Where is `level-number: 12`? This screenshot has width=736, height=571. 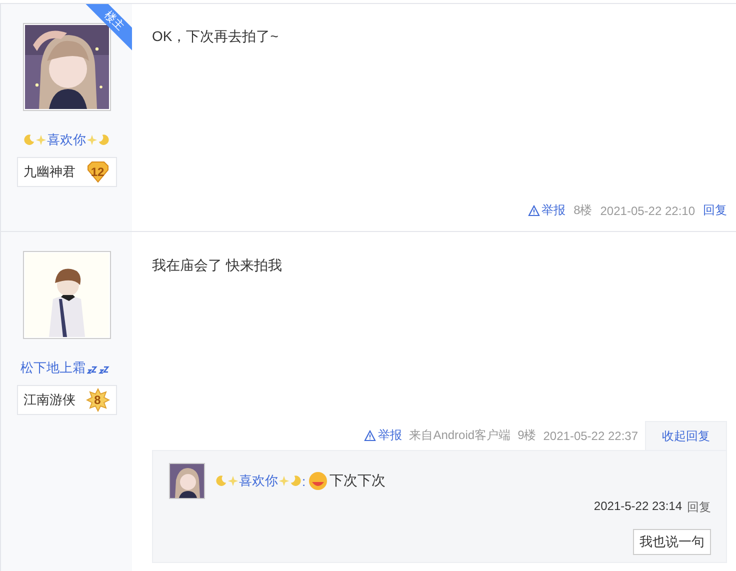 level-number: 12 is located at coordinates (97, 172).